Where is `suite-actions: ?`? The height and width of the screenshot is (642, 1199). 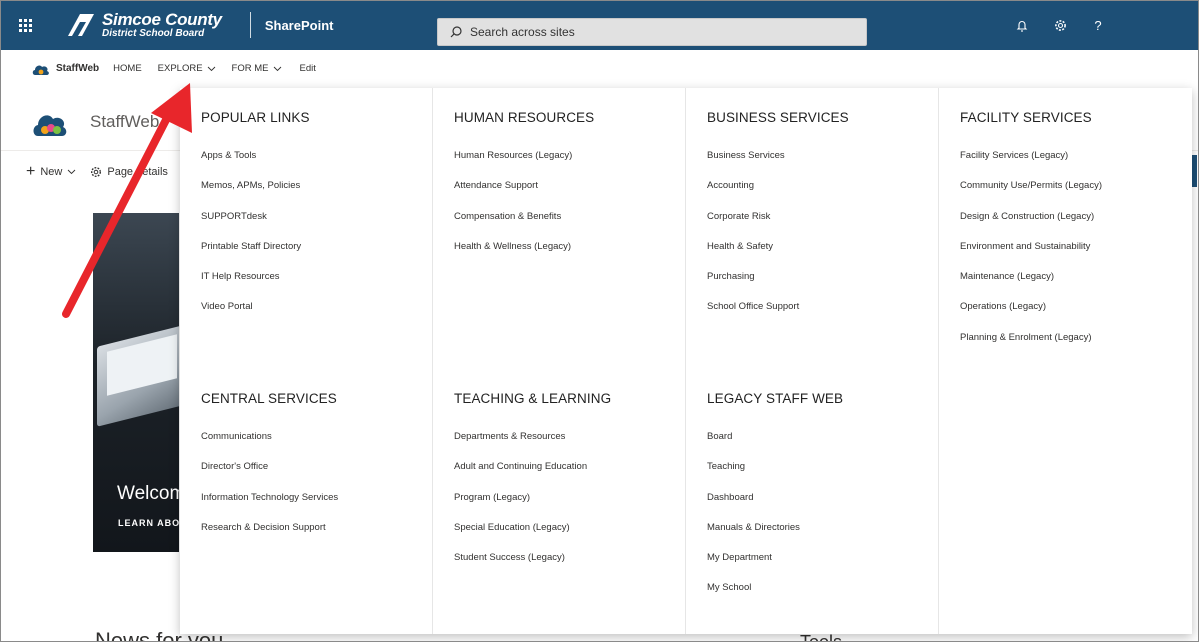 suite-actions: ? is located at coordinates (1060, 25).